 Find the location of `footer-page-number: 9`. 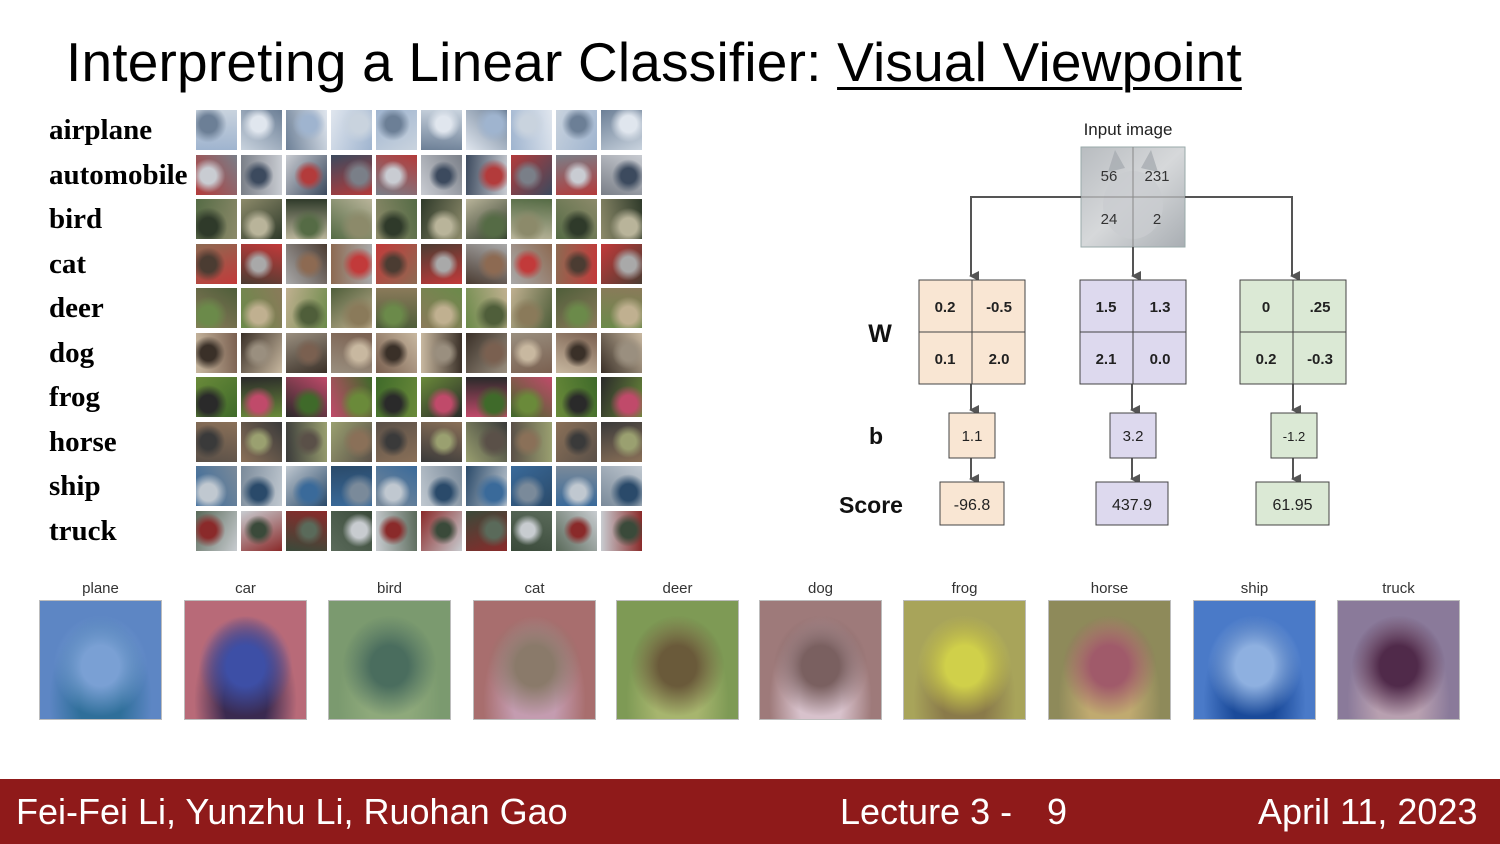

footer-page-number: 9 is located at coordinates (1057, 811).